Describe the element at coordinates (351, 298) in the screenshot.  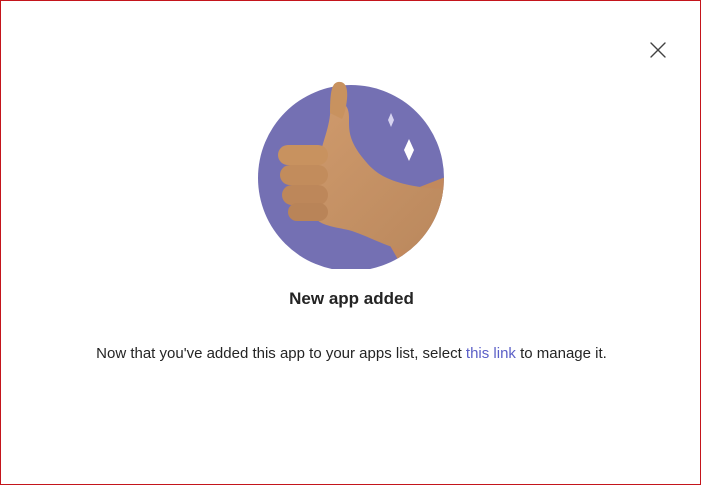
I see `dialog-title: New app added` at that location.